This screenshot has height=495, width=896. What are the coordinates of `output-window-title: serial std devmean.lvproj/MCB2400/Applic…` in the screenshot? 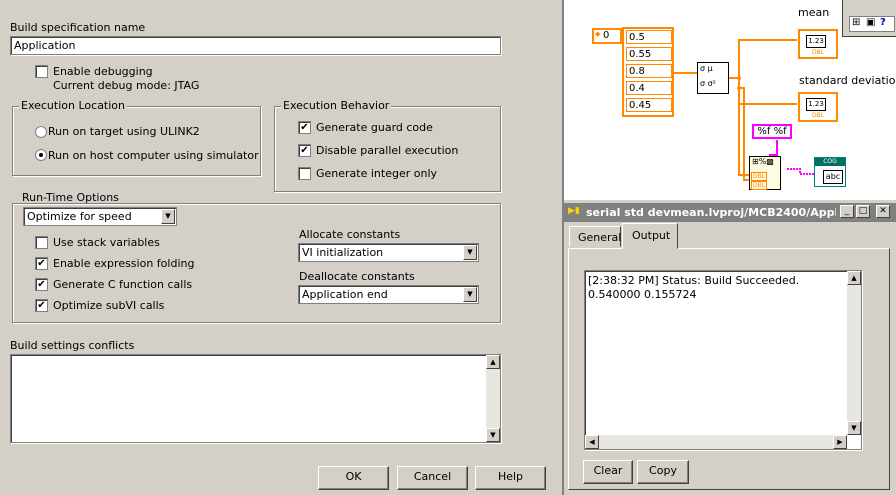 It's located at (711, 212).